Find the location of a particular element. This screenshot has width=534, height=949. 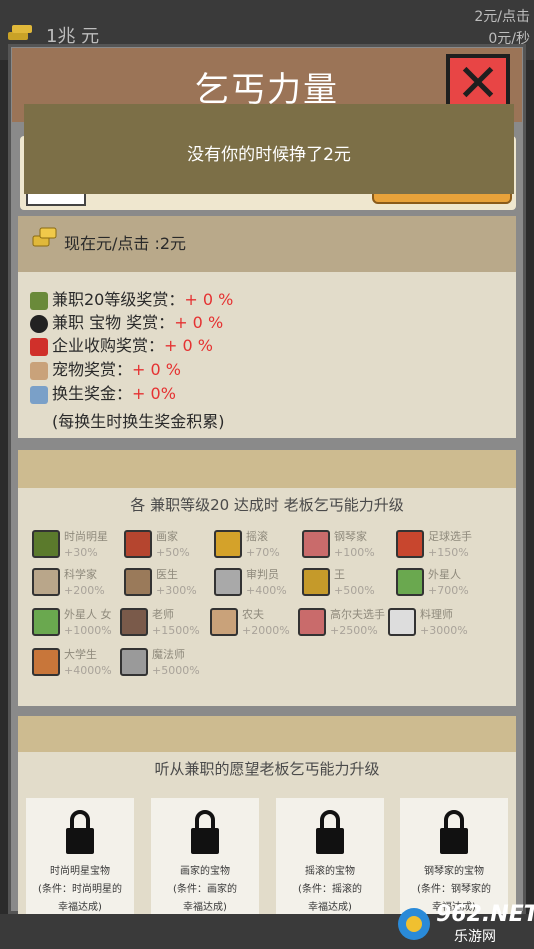

job-value: +50% is located at coordinates (173, 552).